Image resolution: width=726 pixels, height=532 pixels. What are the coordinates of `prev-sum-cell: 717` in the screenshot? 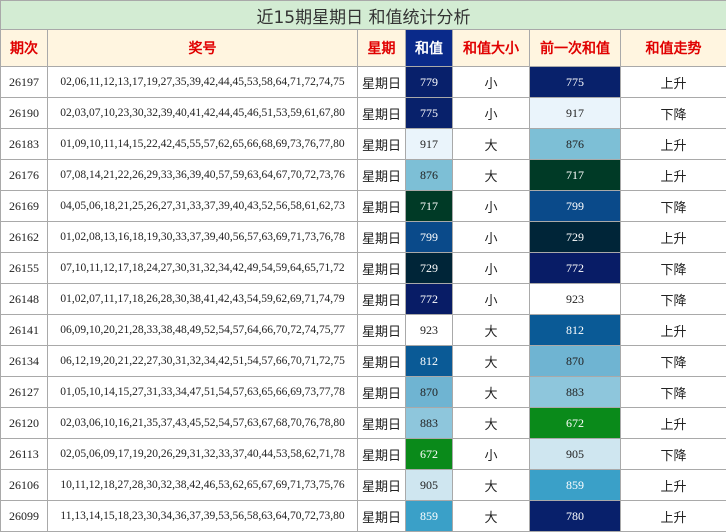 It's located at (575, 175).